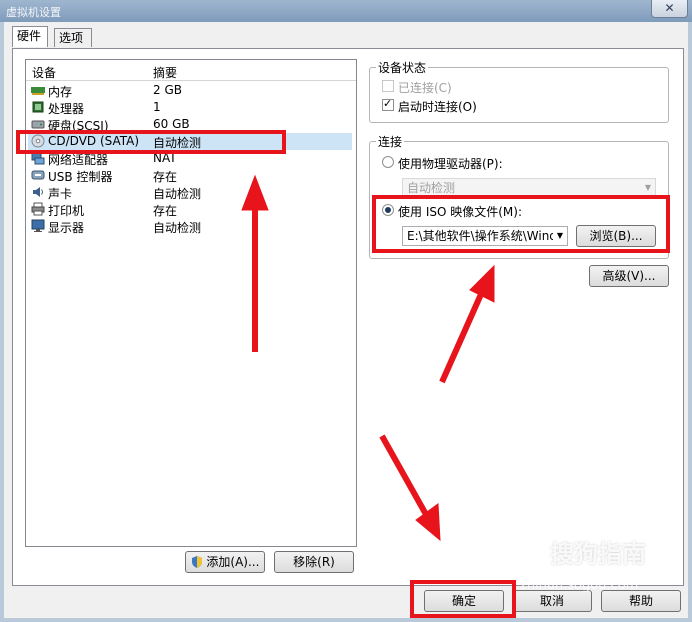  Describe the element at coordinates (428, 522) in the screenshot. I see `arrow-down-head` at that location.